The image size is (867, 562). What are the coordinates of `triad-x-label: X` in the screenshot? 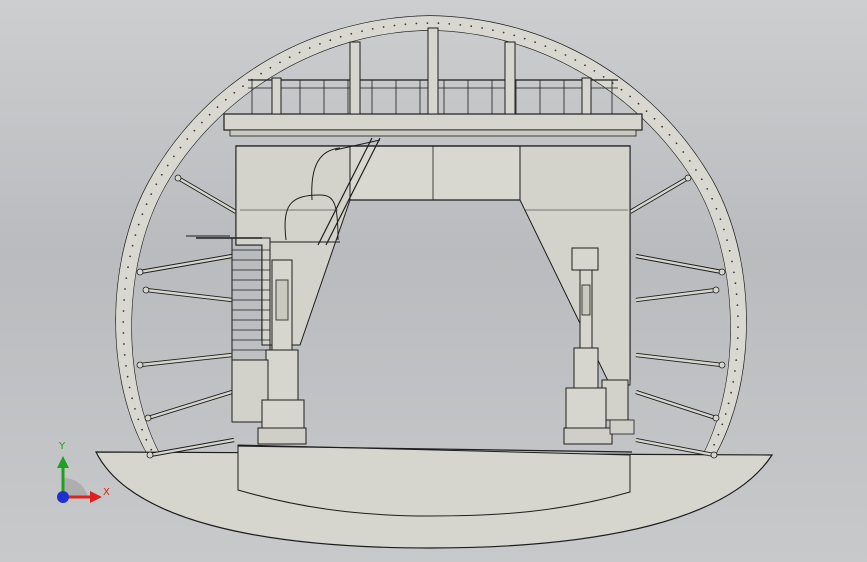 It's located at (106, 492).